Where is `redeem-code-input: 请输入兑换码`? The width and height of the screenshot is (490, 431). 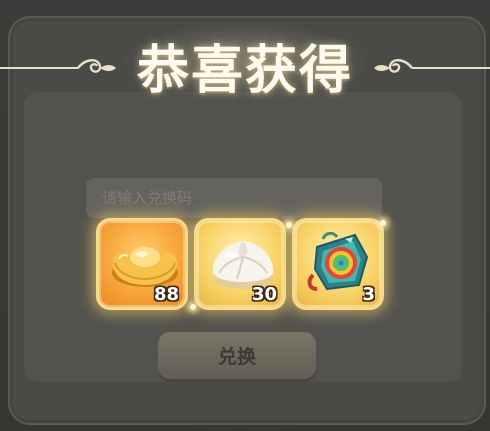
redeem-code-input: 请输入兑换码 is located at coordinates (234, 198).